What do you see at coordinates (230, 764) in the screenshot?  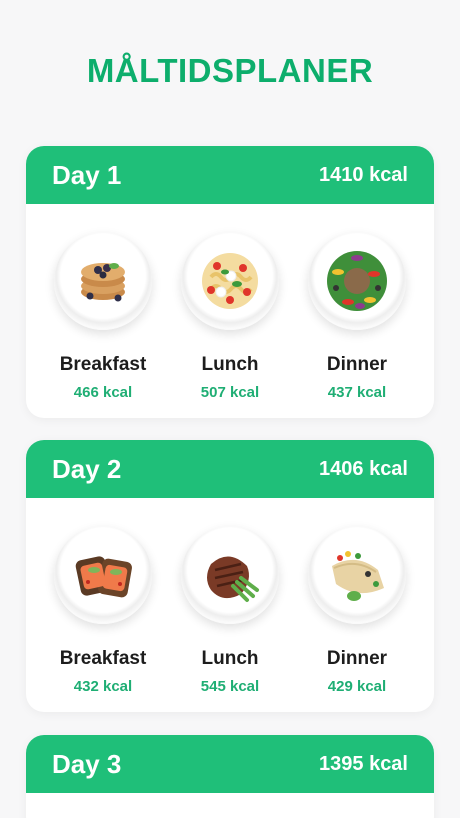 I see `day-header: Day 3 1395 kcal` at bounding box center [230, 764].